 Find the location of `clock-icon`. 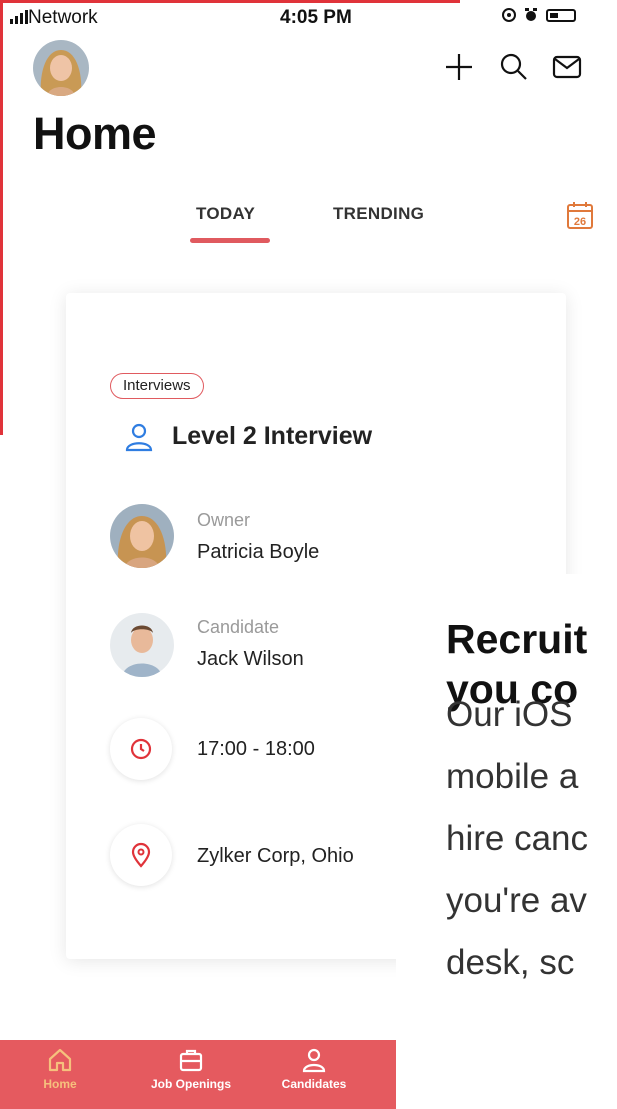

clock-icon is located at coordinates (141, 749).